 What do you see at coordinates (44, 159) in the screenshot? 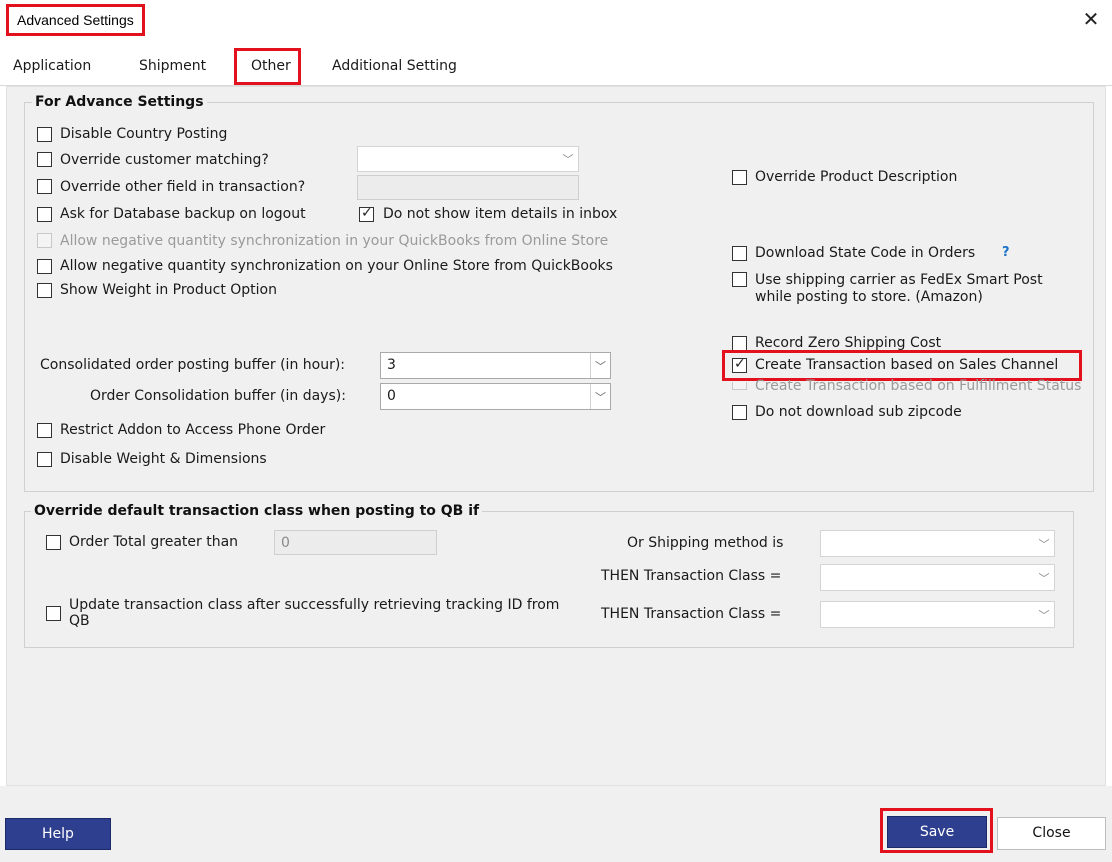
I see `override-customer-matching-checkbox` at bounding box center [44, 159].